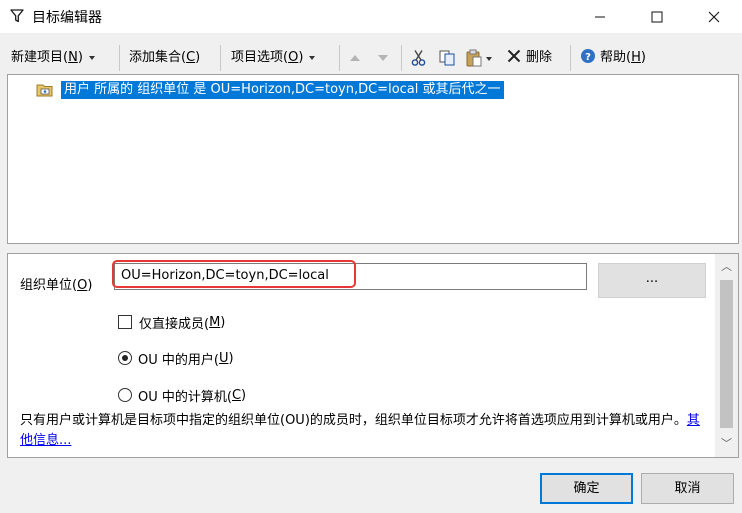 This screenshot has height=513, width=742. Describe the element at coordinates (616, 57) in the screenshot. I see `help-label: 帮助(` at that location.